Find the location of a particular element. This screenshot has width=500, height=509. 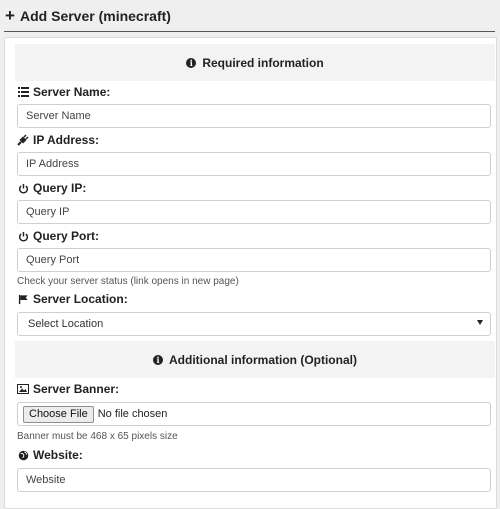

server-location-label-text: Server Location: is located at coordinates (80, 299).